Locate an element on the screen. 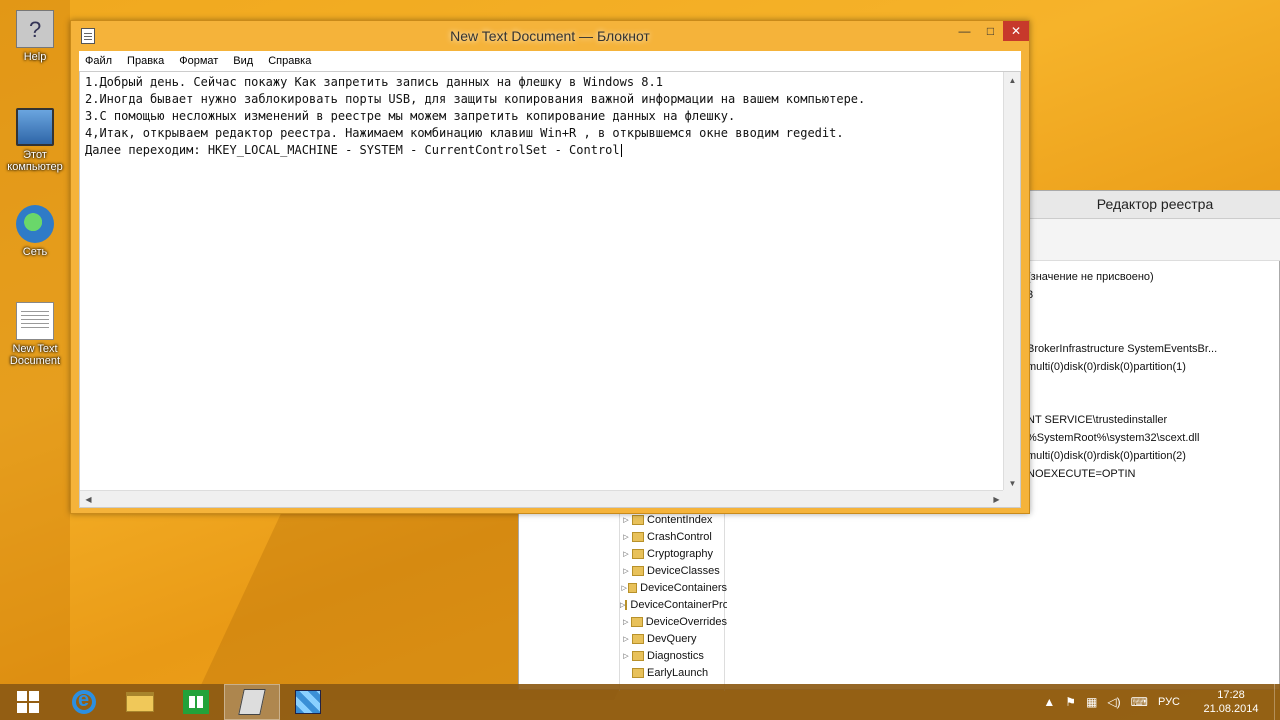 The height and width of the screenshot is (720, 1280). taskbar-store is located at coordinates (196, 702).